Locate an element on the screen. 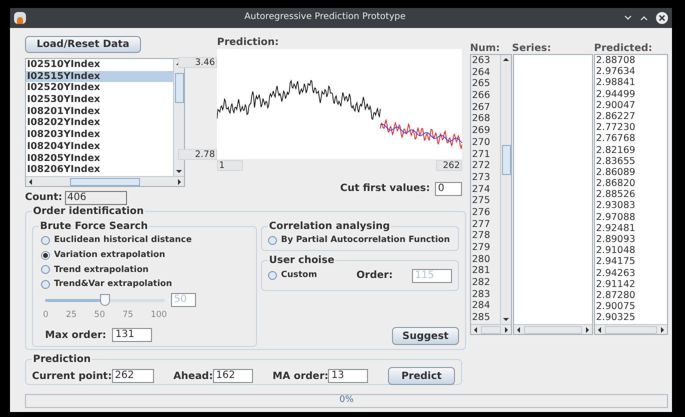  list-item: I08205YIndex is located at coordinates (99, 158).